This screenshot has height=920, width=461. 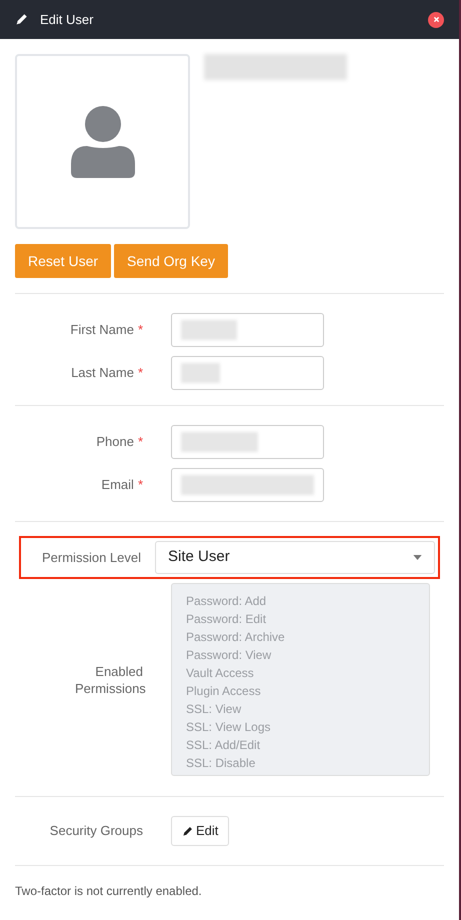 I want to click on permission-item: Password: View, so click(x=229, y=655).